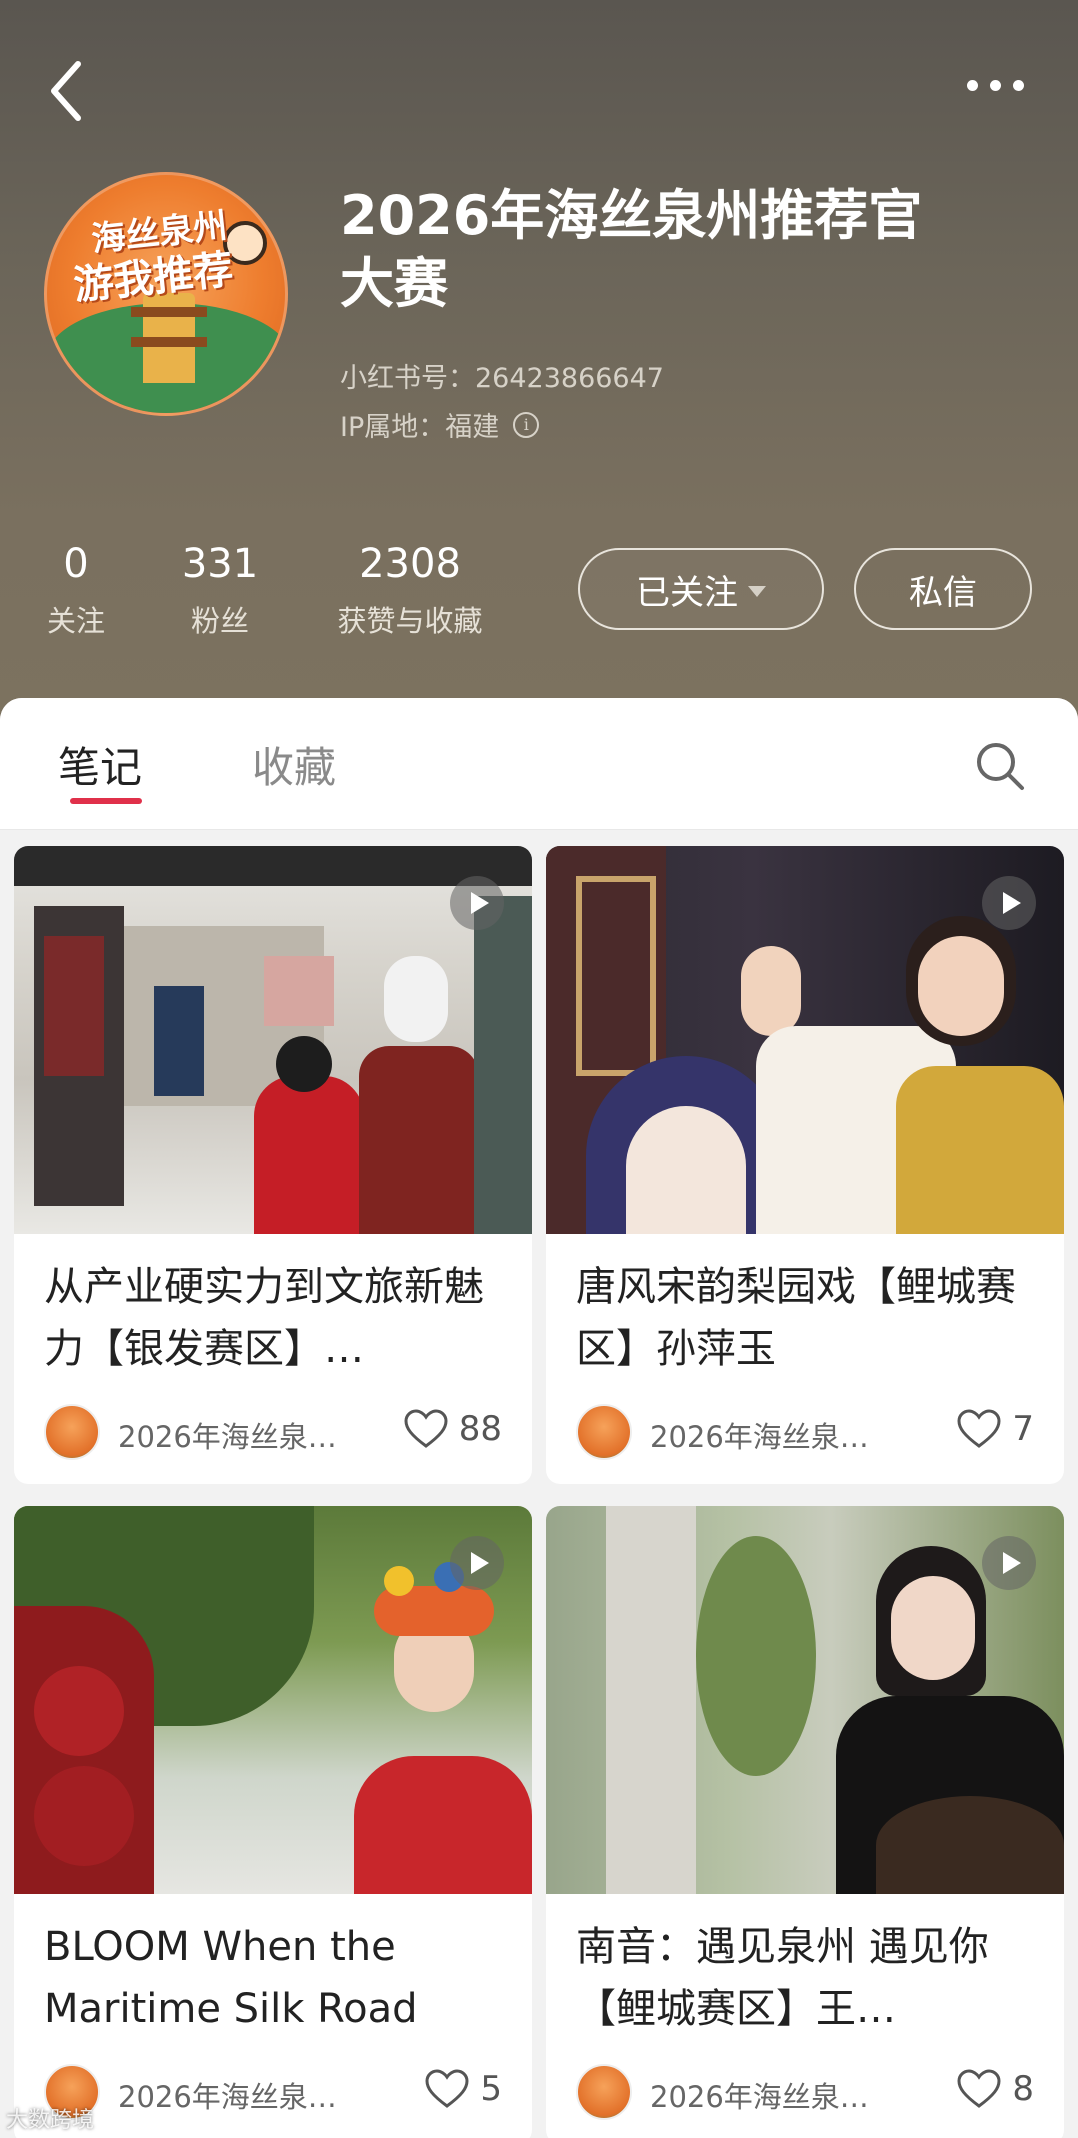 Image resolution: width=1078 pixels, height=2138 pixels. Describe the element at coordinates (502, 378) in the screenshot. I see `account-id: 小红书号：26423866647` at that location.